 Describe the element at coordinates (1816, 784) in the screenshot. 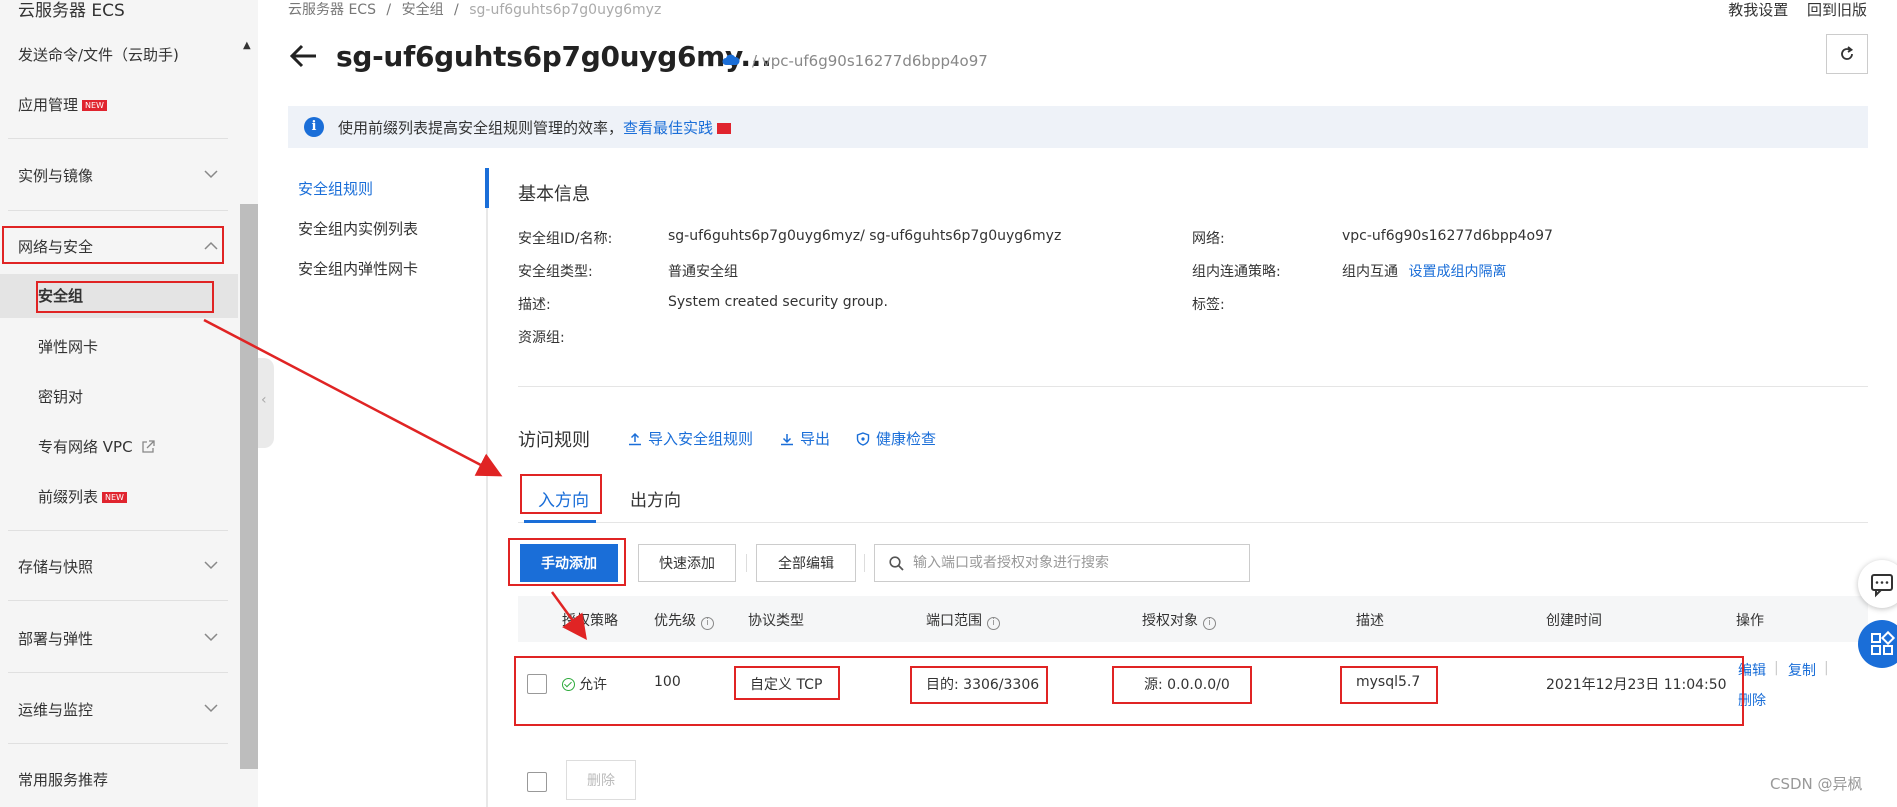

I see `watermark: CSDN @异枫` at that location.